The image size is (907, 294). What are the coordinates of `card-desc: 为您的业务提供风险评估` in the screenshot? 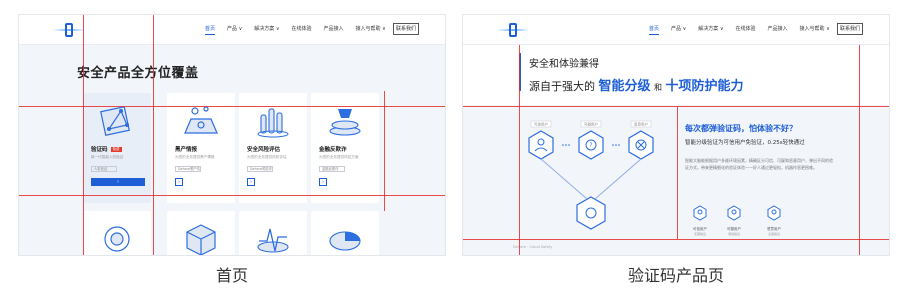 It's located at (267, 157).